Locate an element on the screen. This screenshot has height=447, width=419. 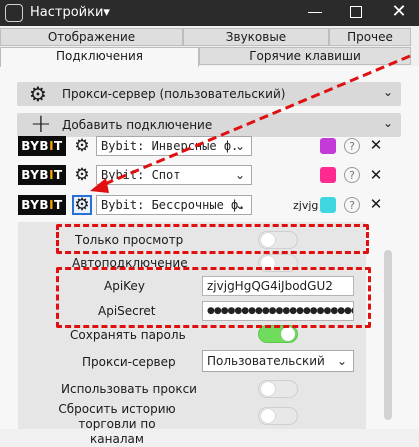
tab-sound-notifications: Звуковые уведомления is located at coordinates (256, 44).